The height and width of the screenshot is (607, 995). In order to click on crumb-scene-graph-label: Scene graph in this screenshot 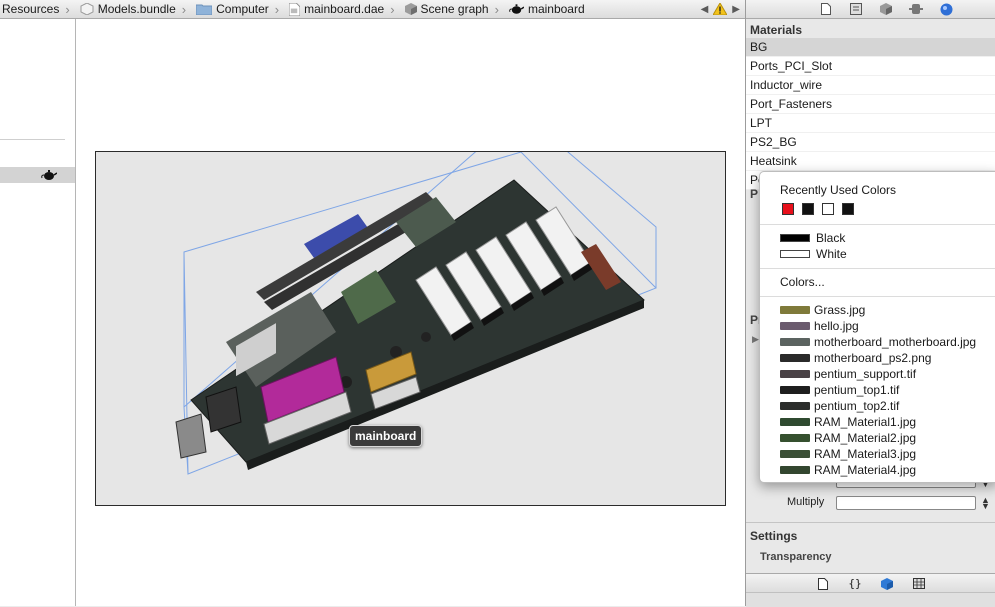, I will do `click(454, 9)`.